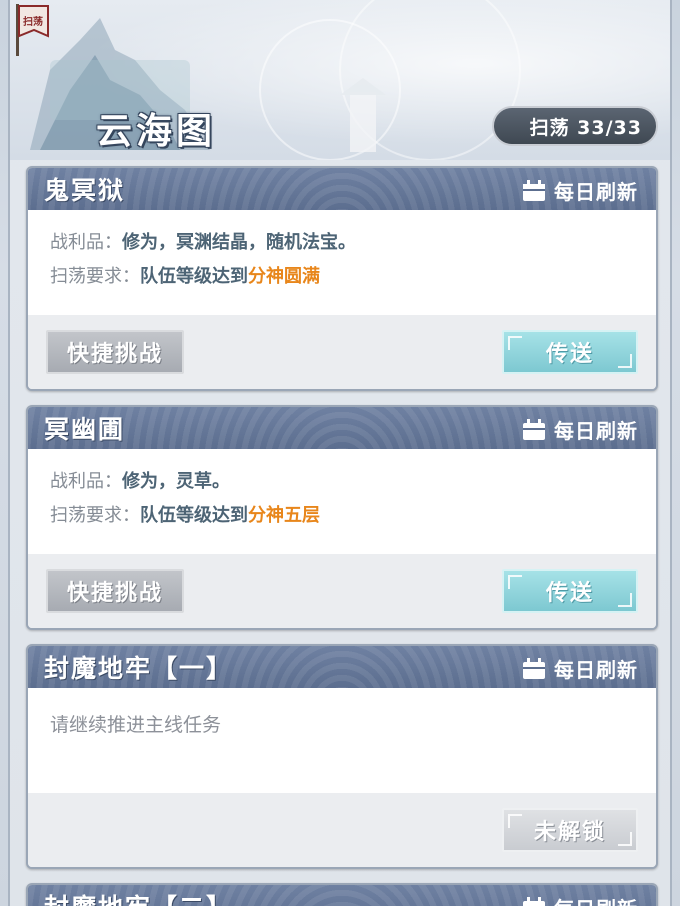 This screenshot has width=680, height=906. Describe the element at coordinates (284, 515) in the screenshot. I see `requirement-level: 分神五层` at that location.